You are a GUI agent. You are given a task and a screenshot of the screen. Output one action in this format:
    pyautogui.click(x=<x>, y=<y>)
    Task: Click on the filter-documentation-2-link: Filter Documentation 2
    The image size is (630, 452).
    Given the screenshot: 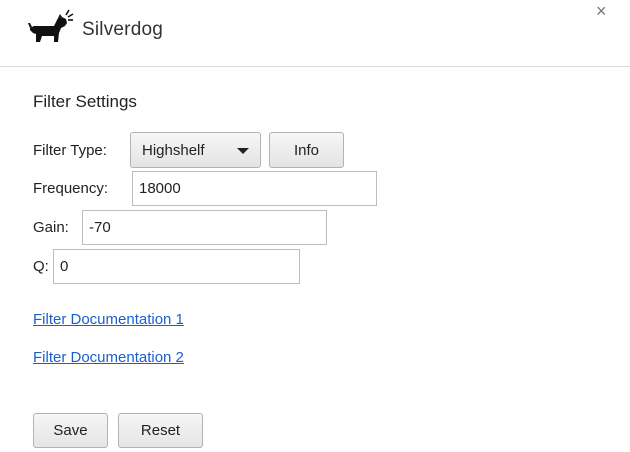 What is the action you would take?
    pyautogui.click(x=108, y=357)
    